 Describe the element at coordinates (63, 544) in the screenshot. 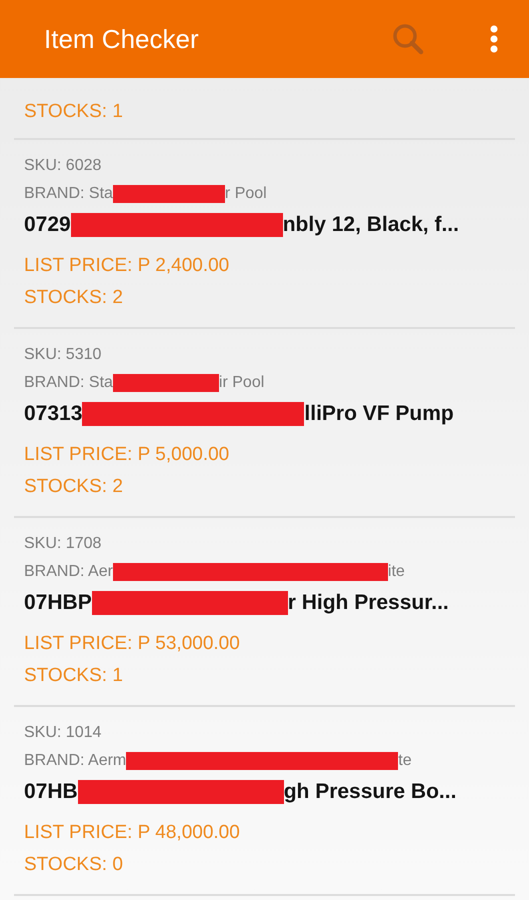

I see `sku-label: SKU: 1708` at that location.